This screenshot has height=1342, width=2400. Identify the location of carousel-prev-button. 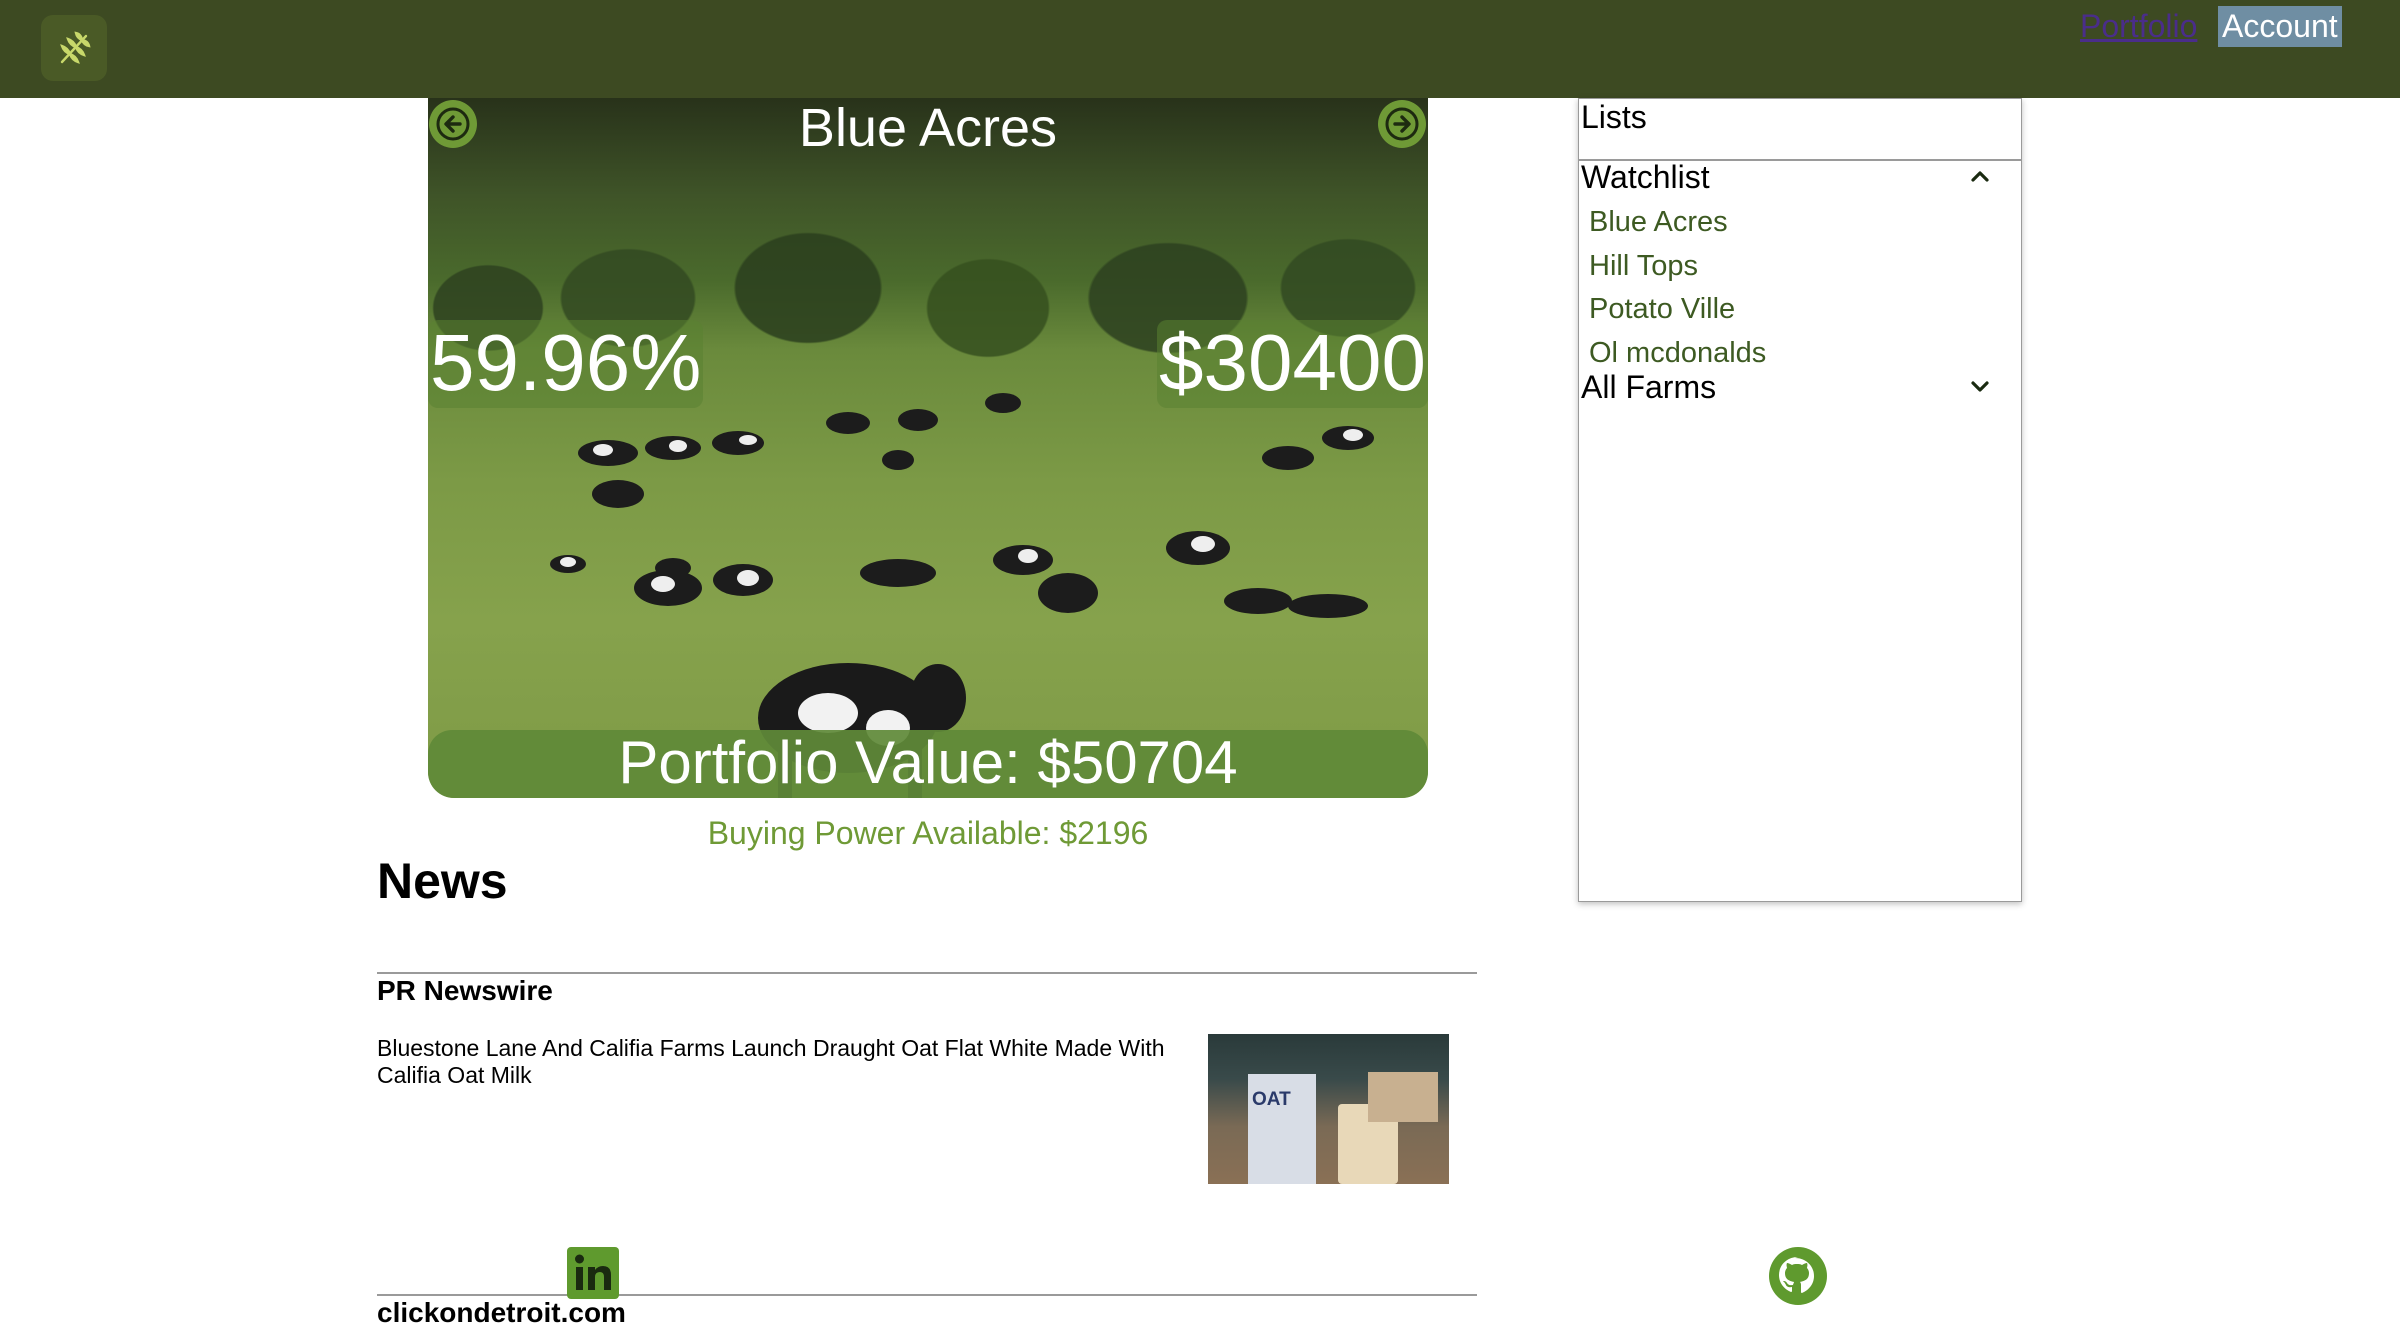
(453, 124).